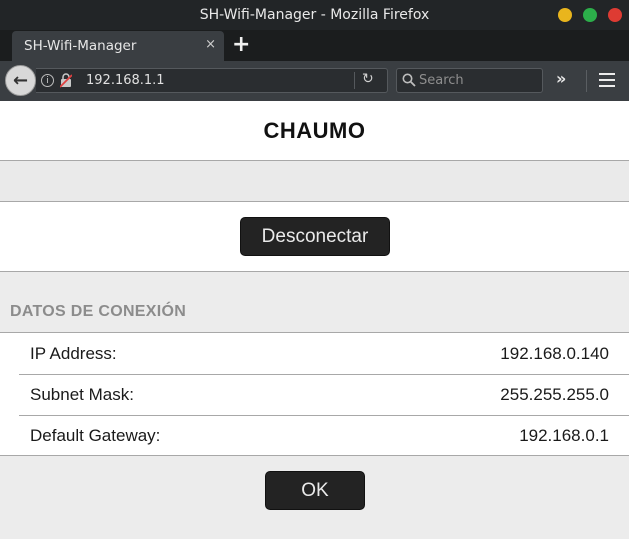  What do you see at coordinates (314, 181) in the screenshot?
I see `empty-section` at bounding box center [314, 181].